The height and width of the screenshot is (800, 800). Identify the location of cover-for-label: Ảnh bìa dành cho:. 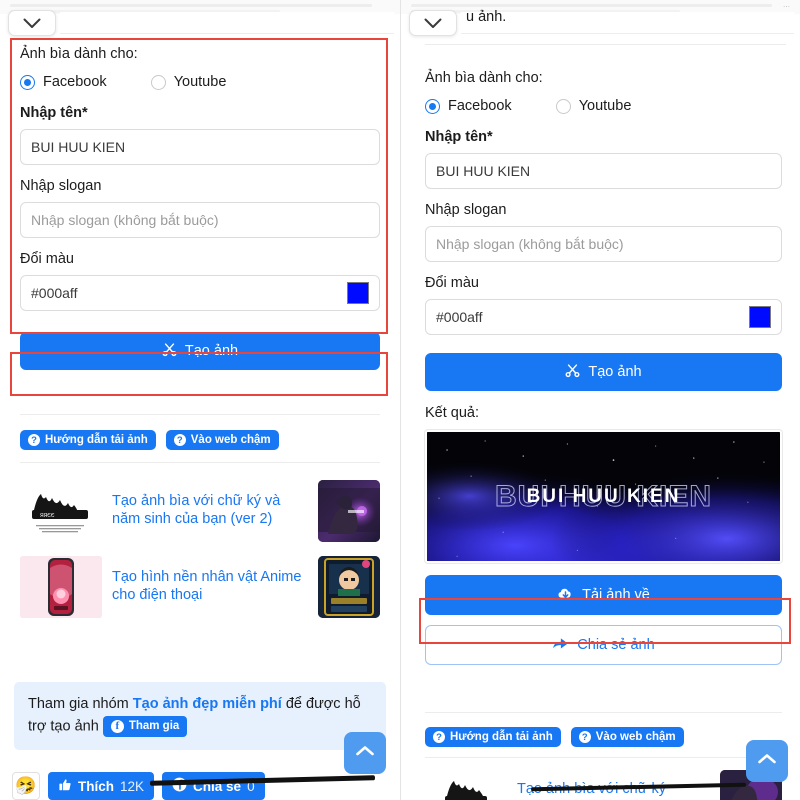
(79, 54).